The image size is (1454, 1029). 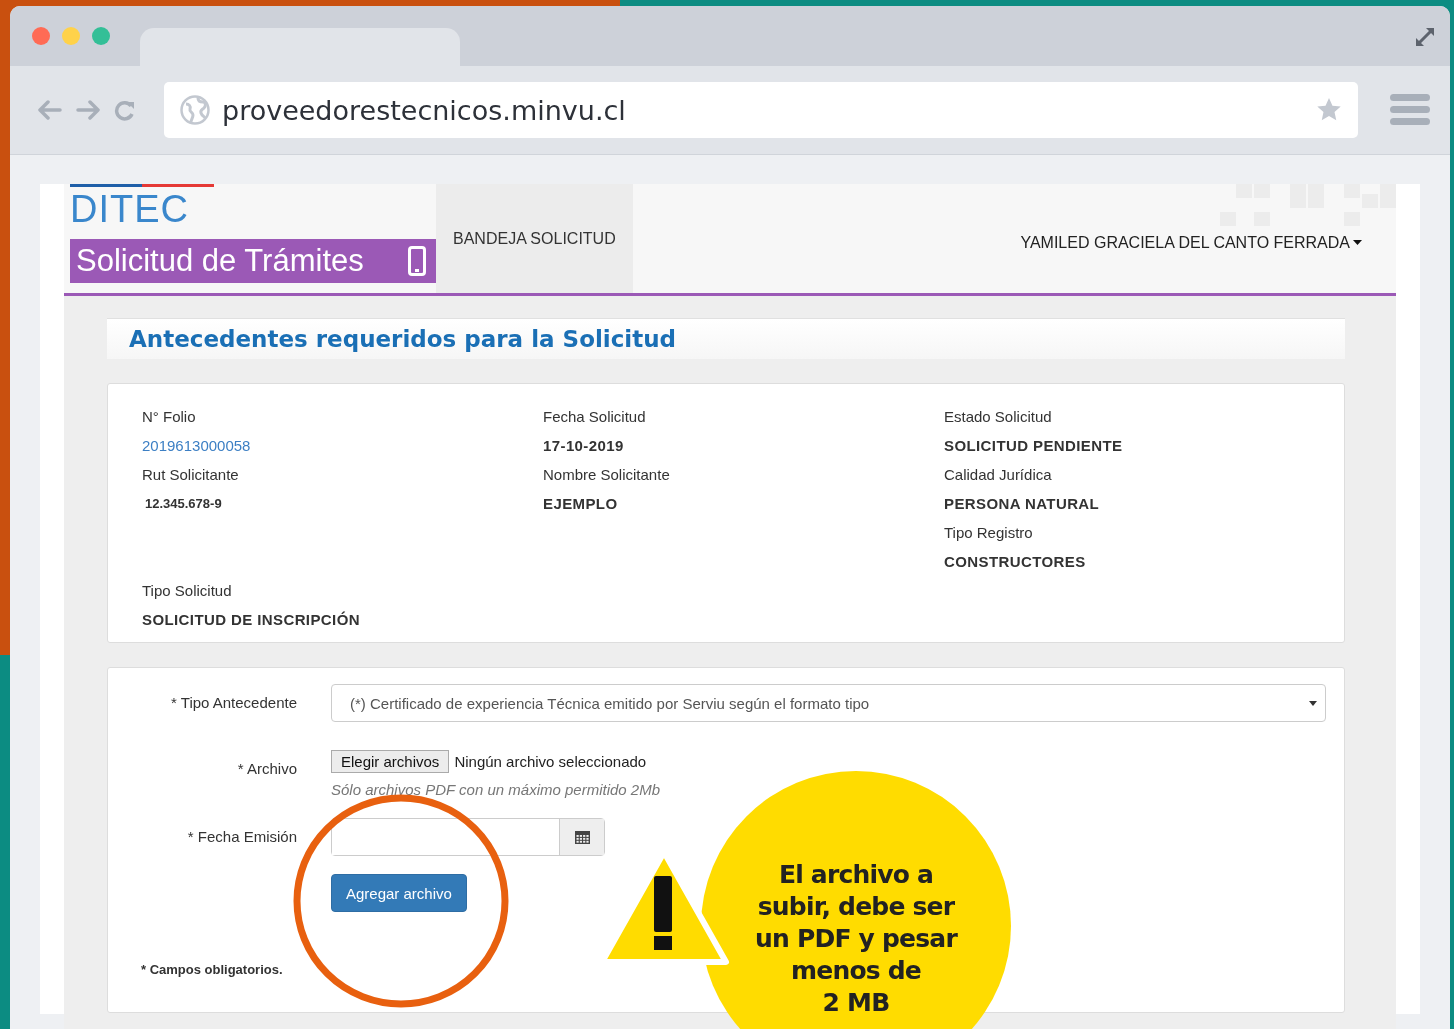 What do you see at coordinates (187, 591) in the screenshot?
I see `field-label: Tipo Solicitud` at bounding box center [187, 591].